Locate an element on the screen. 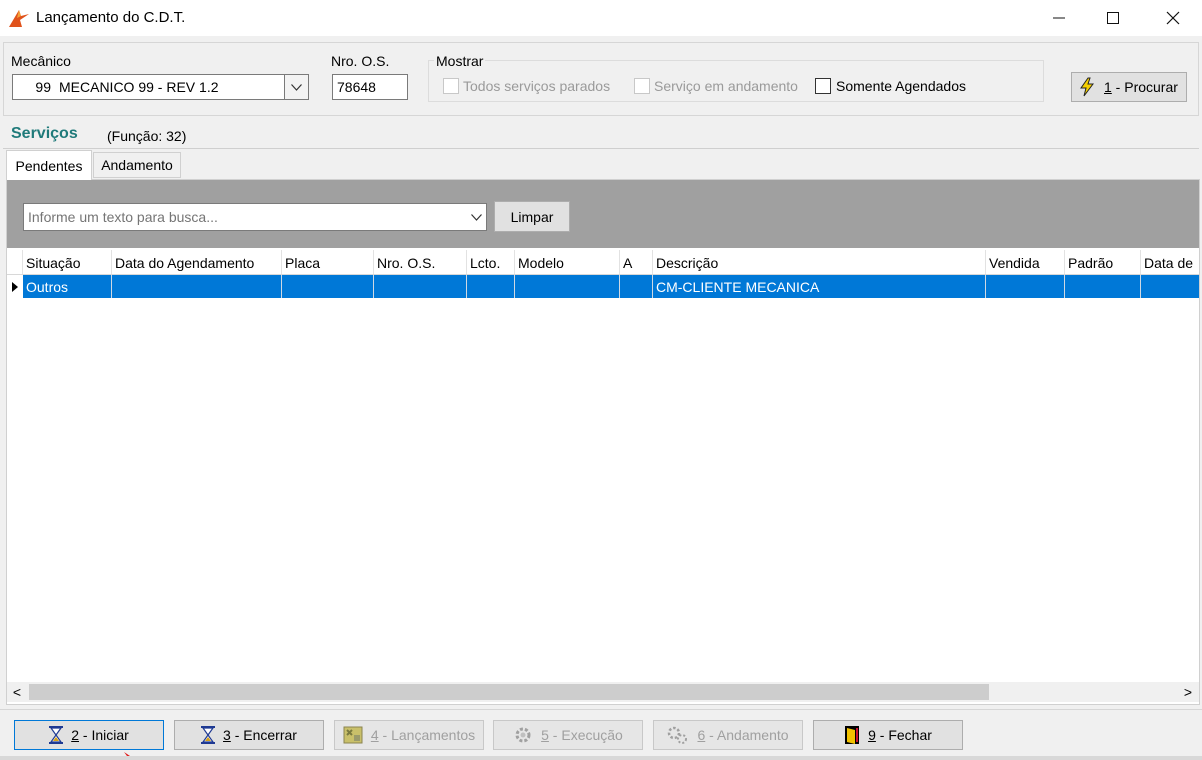 The height and width of the screenshot is (760, 1202). todos-parados-label: Todos serviços parados is located at coordinates (537, 86).